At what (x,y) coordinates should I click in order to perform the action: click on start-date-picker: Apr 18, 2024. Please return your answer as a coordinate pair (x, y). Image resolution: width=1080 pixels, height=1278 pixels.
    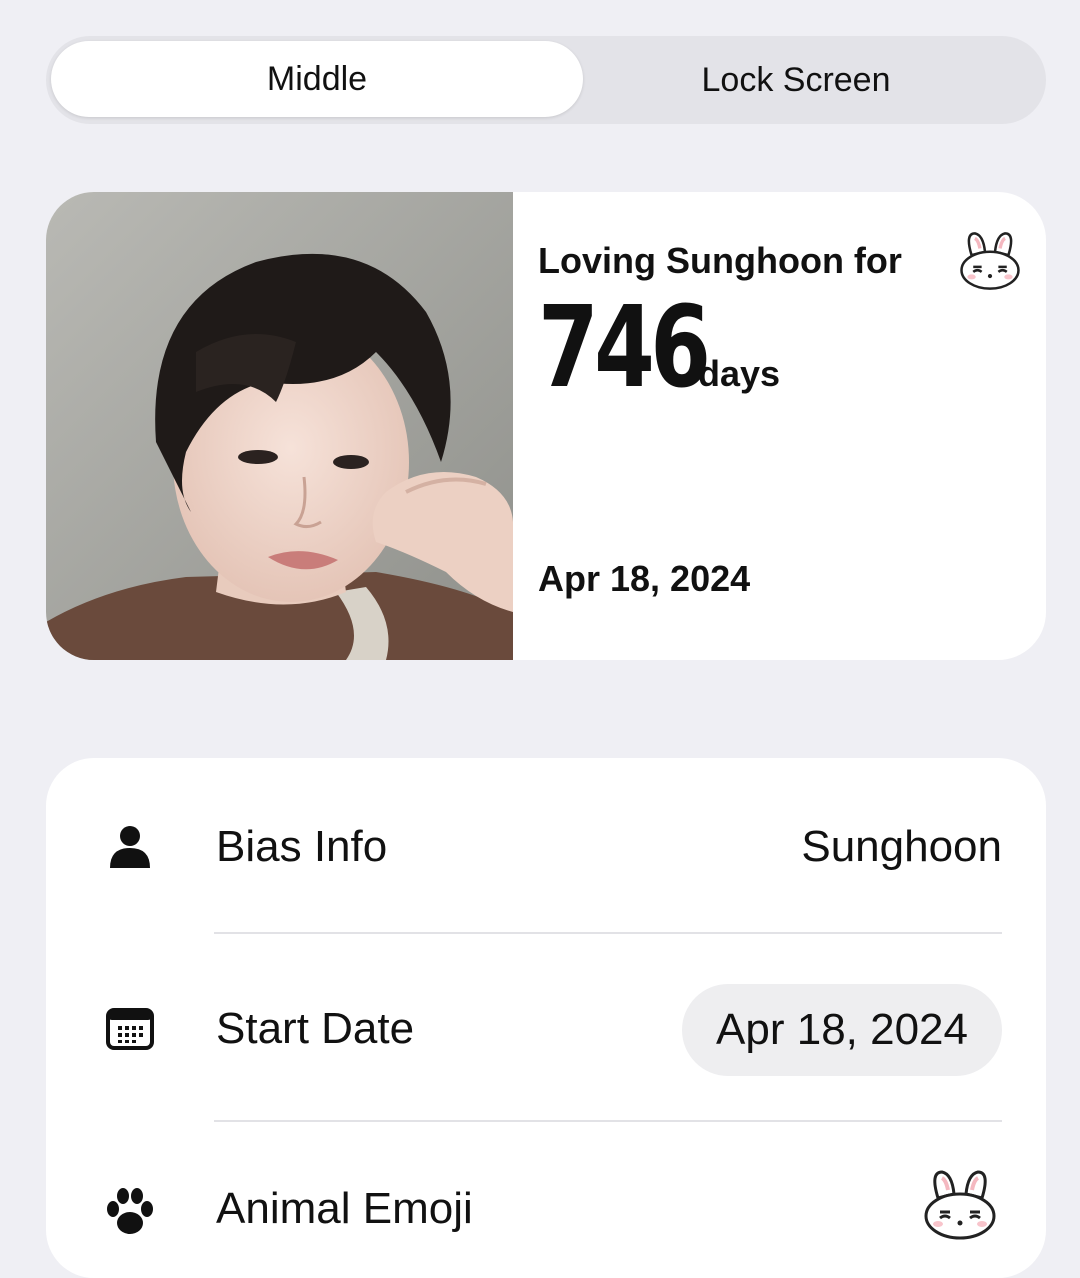
    Looking at the image, I should click on (842, 1030).